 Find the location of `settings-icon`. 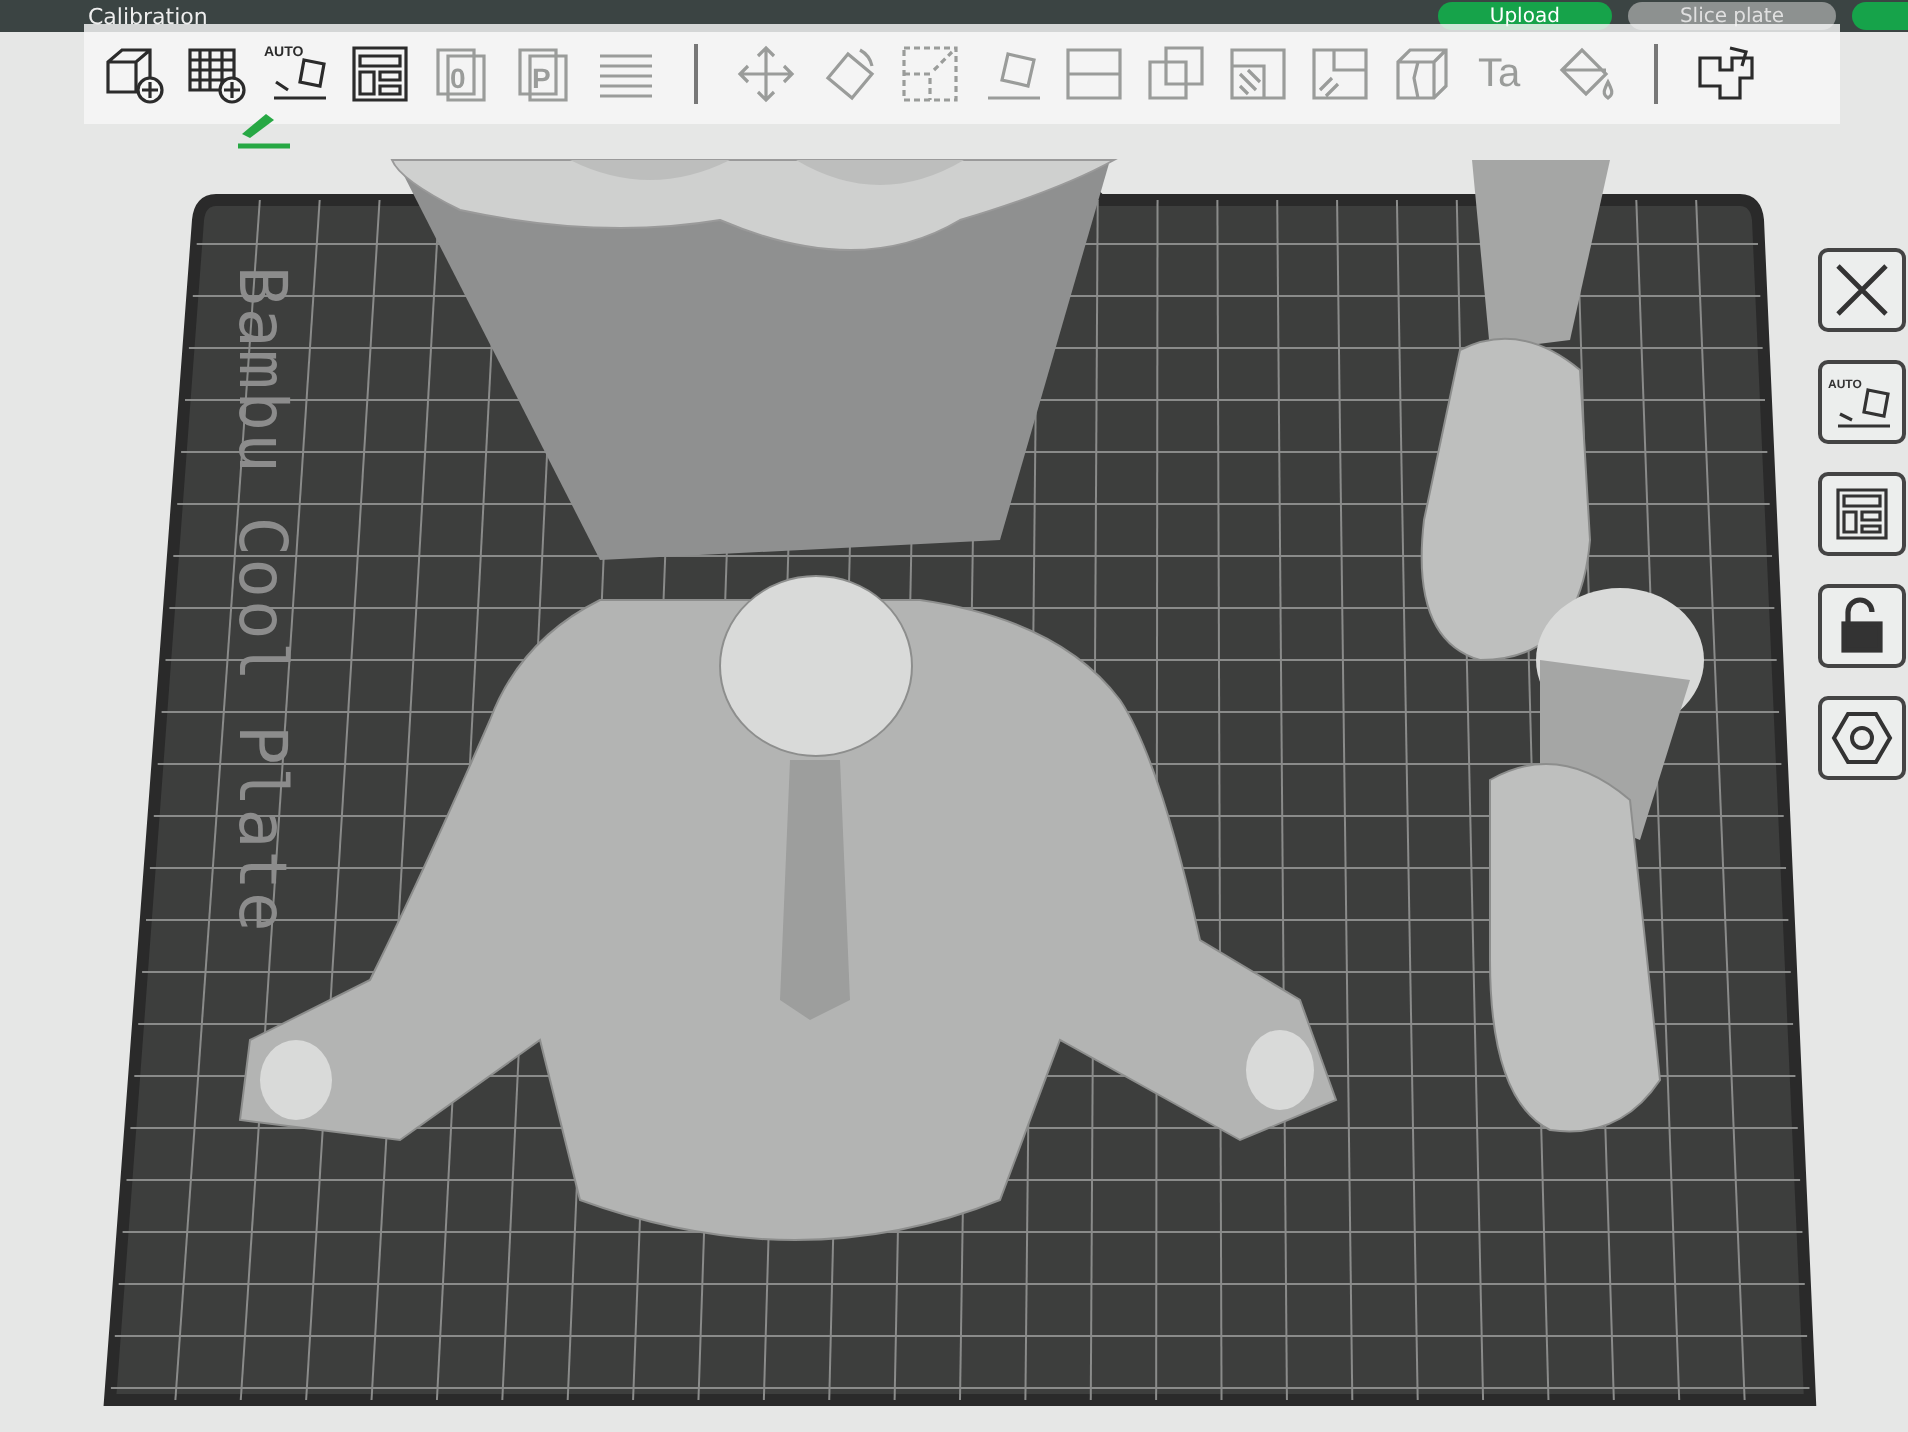

settings-icon is located at coordinates (1862, 738).